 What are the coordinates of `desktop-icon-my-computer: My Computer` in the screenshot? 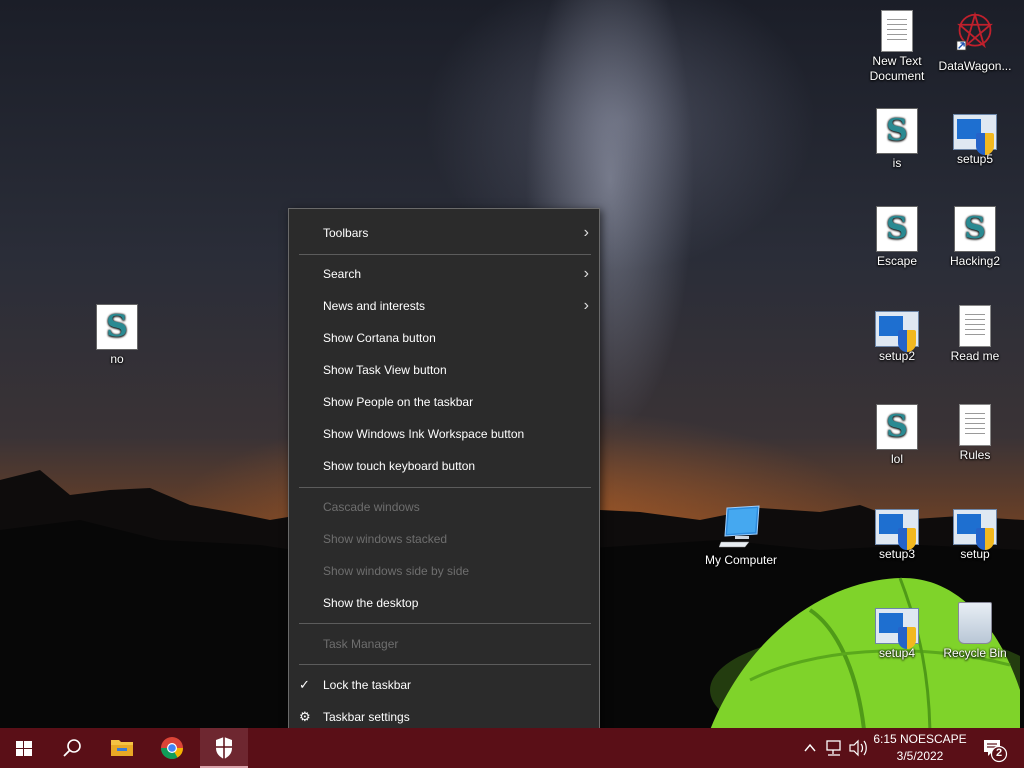 It's located at (741, 536).